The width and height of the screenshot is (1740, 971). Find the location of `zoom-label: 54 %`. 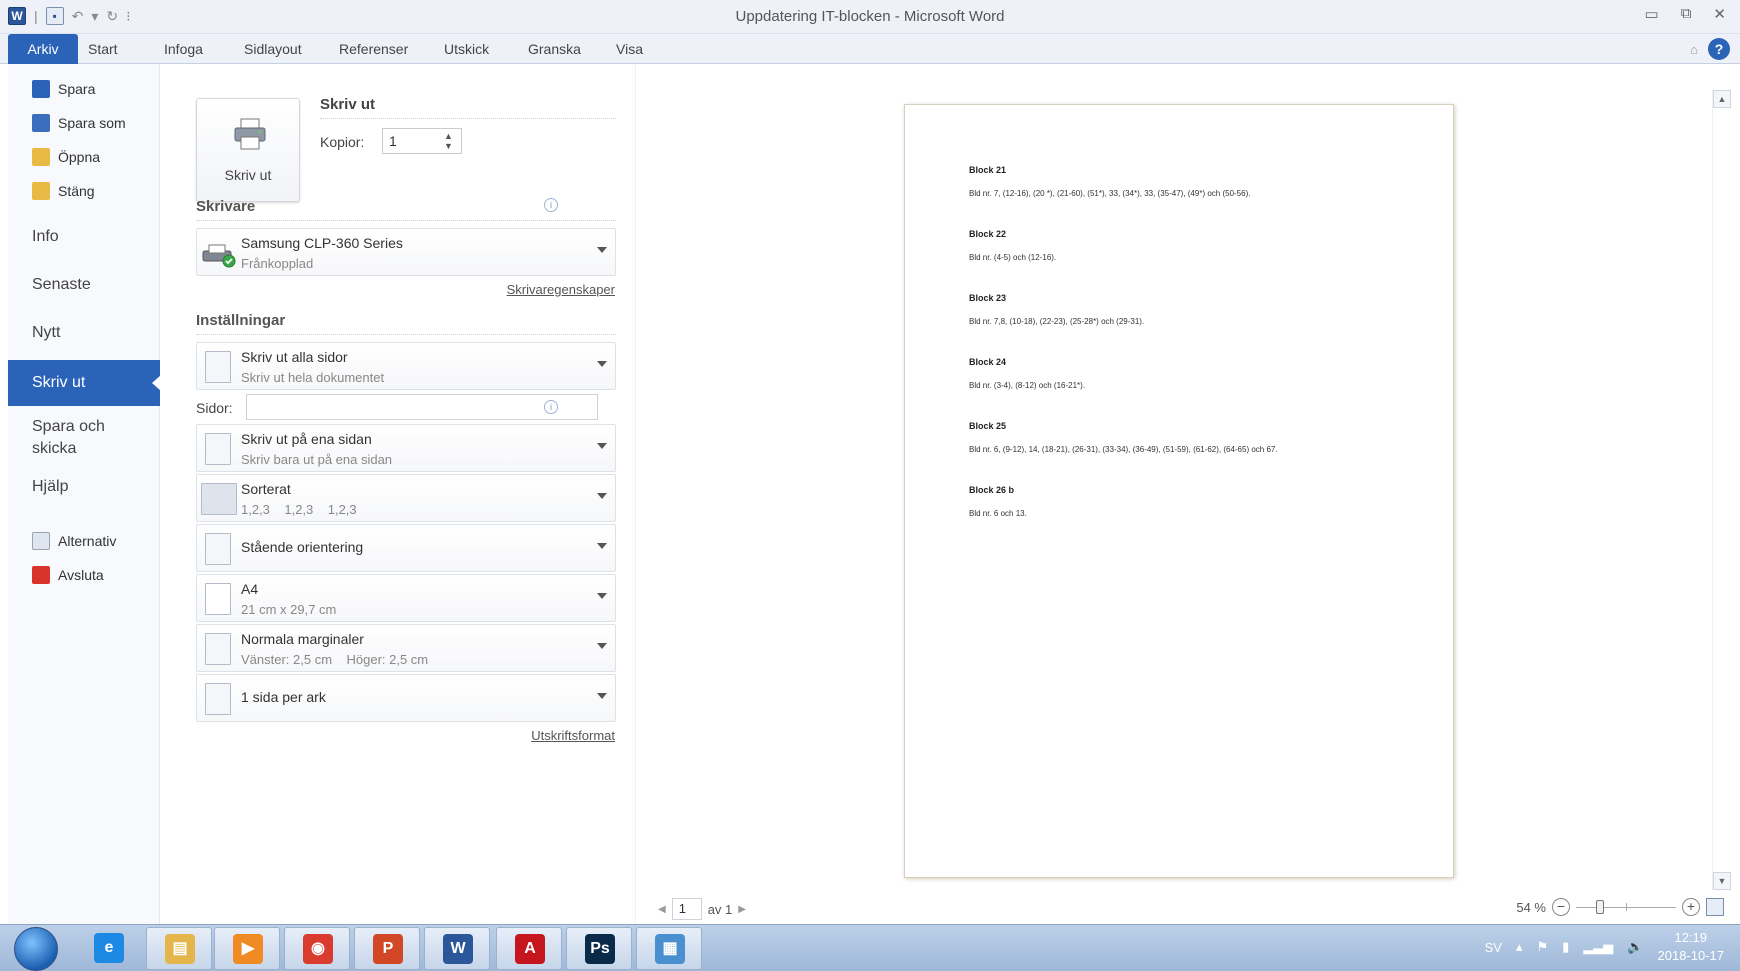

zoom-label: 54 % is located at coordinates (1531, 907).